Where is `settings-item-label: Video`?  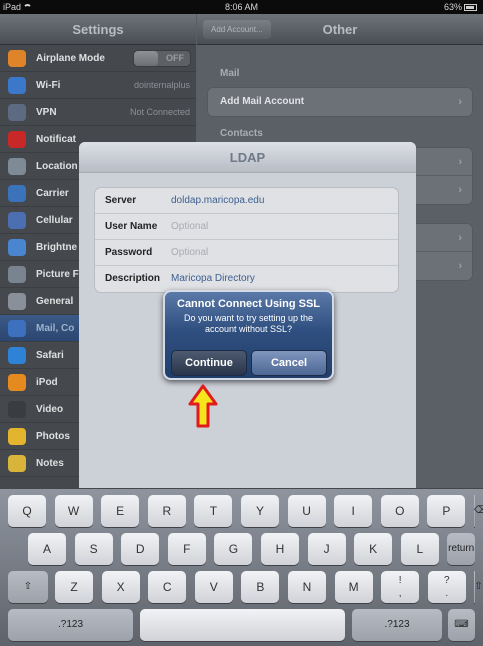
settings-item-label: Video is located at coordinates (50, 409).